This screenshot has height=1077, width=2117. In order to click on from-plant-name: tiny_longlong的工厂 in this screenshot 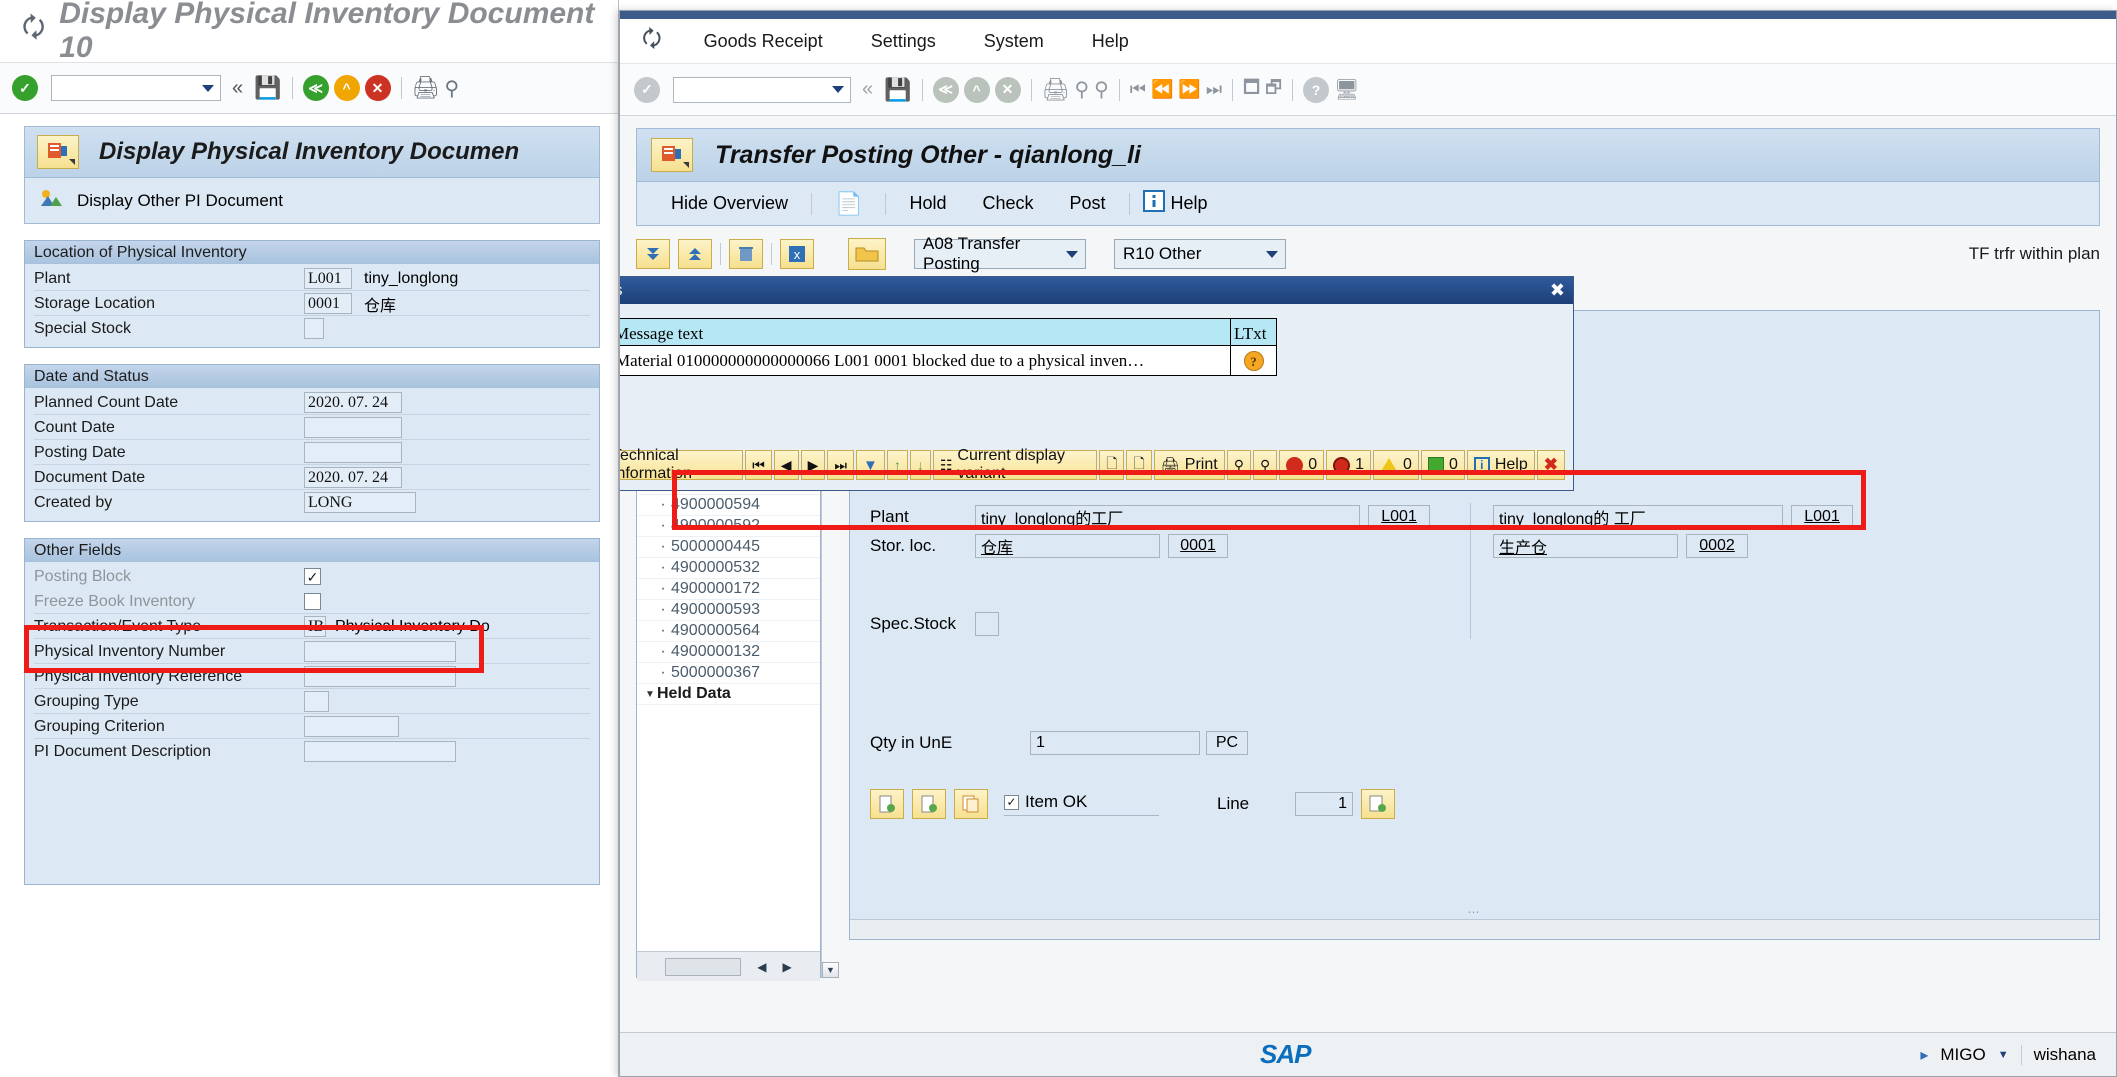, I will do `click(1167, 517)`.